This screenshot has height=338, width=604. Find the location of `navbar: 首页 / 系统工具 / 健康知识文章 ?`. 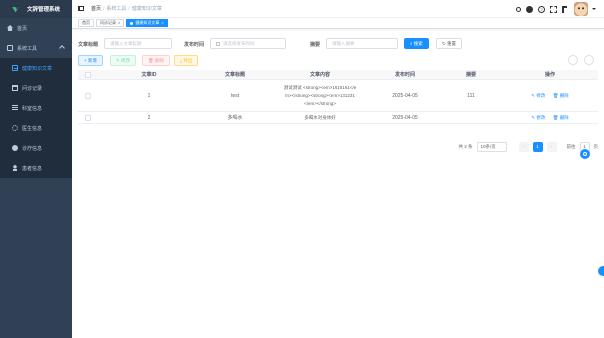

navbar: 首页 / 系统工具 / 健康知识文章 ? is located at coordinates (338, 9).